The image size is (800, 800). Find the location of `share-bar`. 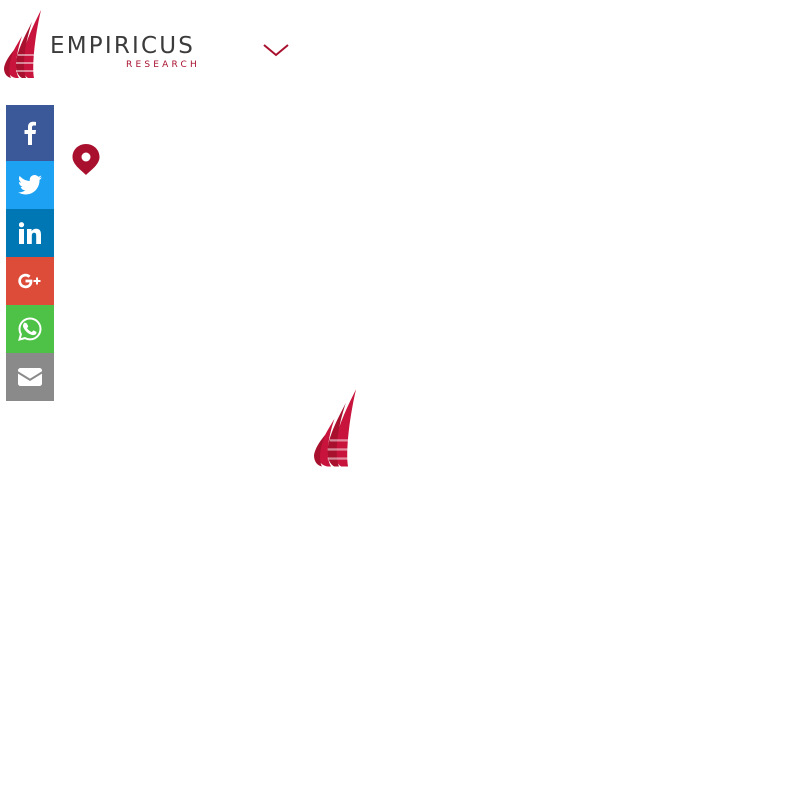

share-bar is located at coordinates (30, 253).